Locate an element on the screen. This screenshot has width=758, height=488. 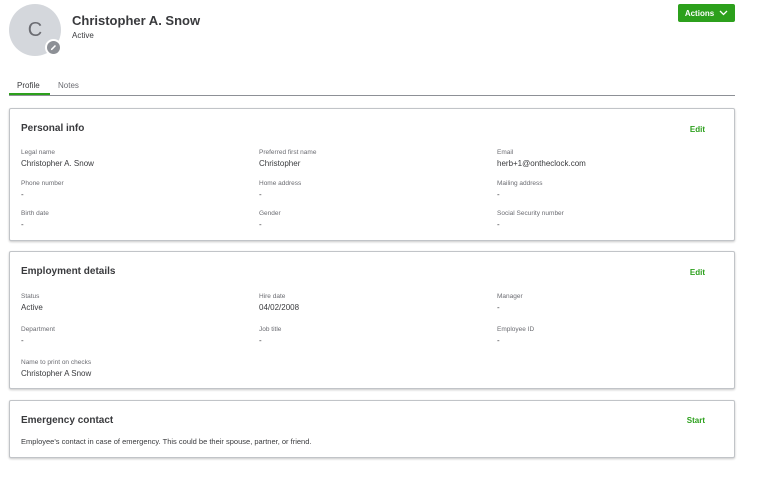
field-label: Name to print on checks is located at coordinates (56, 362).